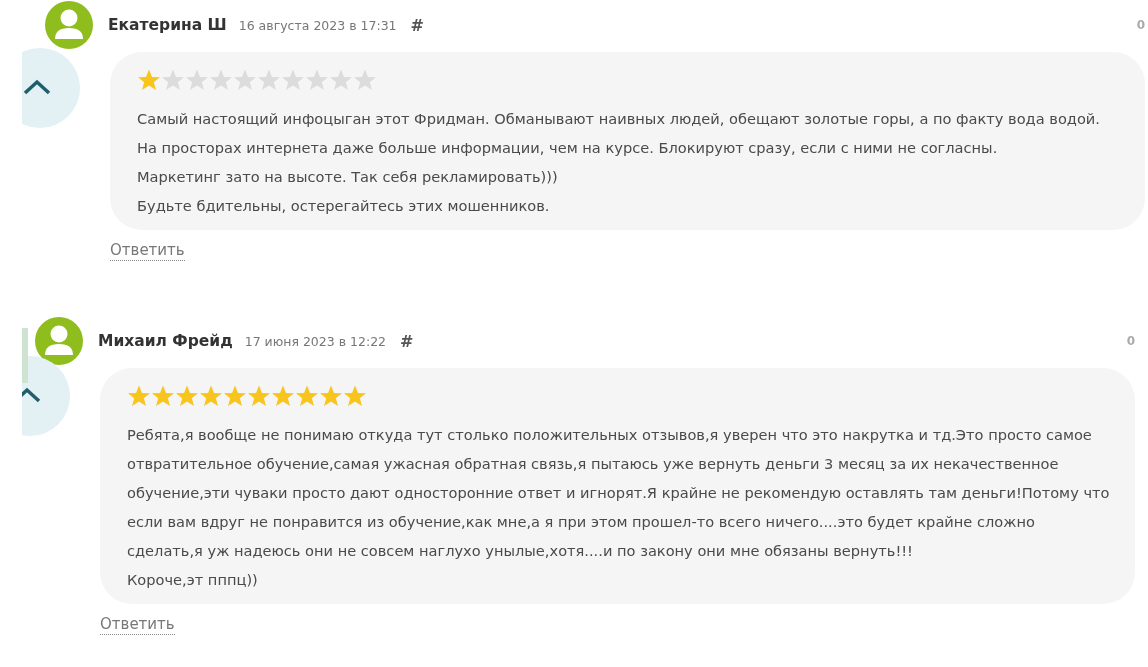  What do you see at coordinates (619, 133) in the screenshot?
I see `comment-text: Самый настоящий инфоцыган этот Фридман. Обманывают наивных людей, обещают золотые горы, а по факту вода водой. На просторах интернета даже больше информации, чем на курсе. Блокируют сразу, если с ними не согласны.` at bounding box center [619, 133].